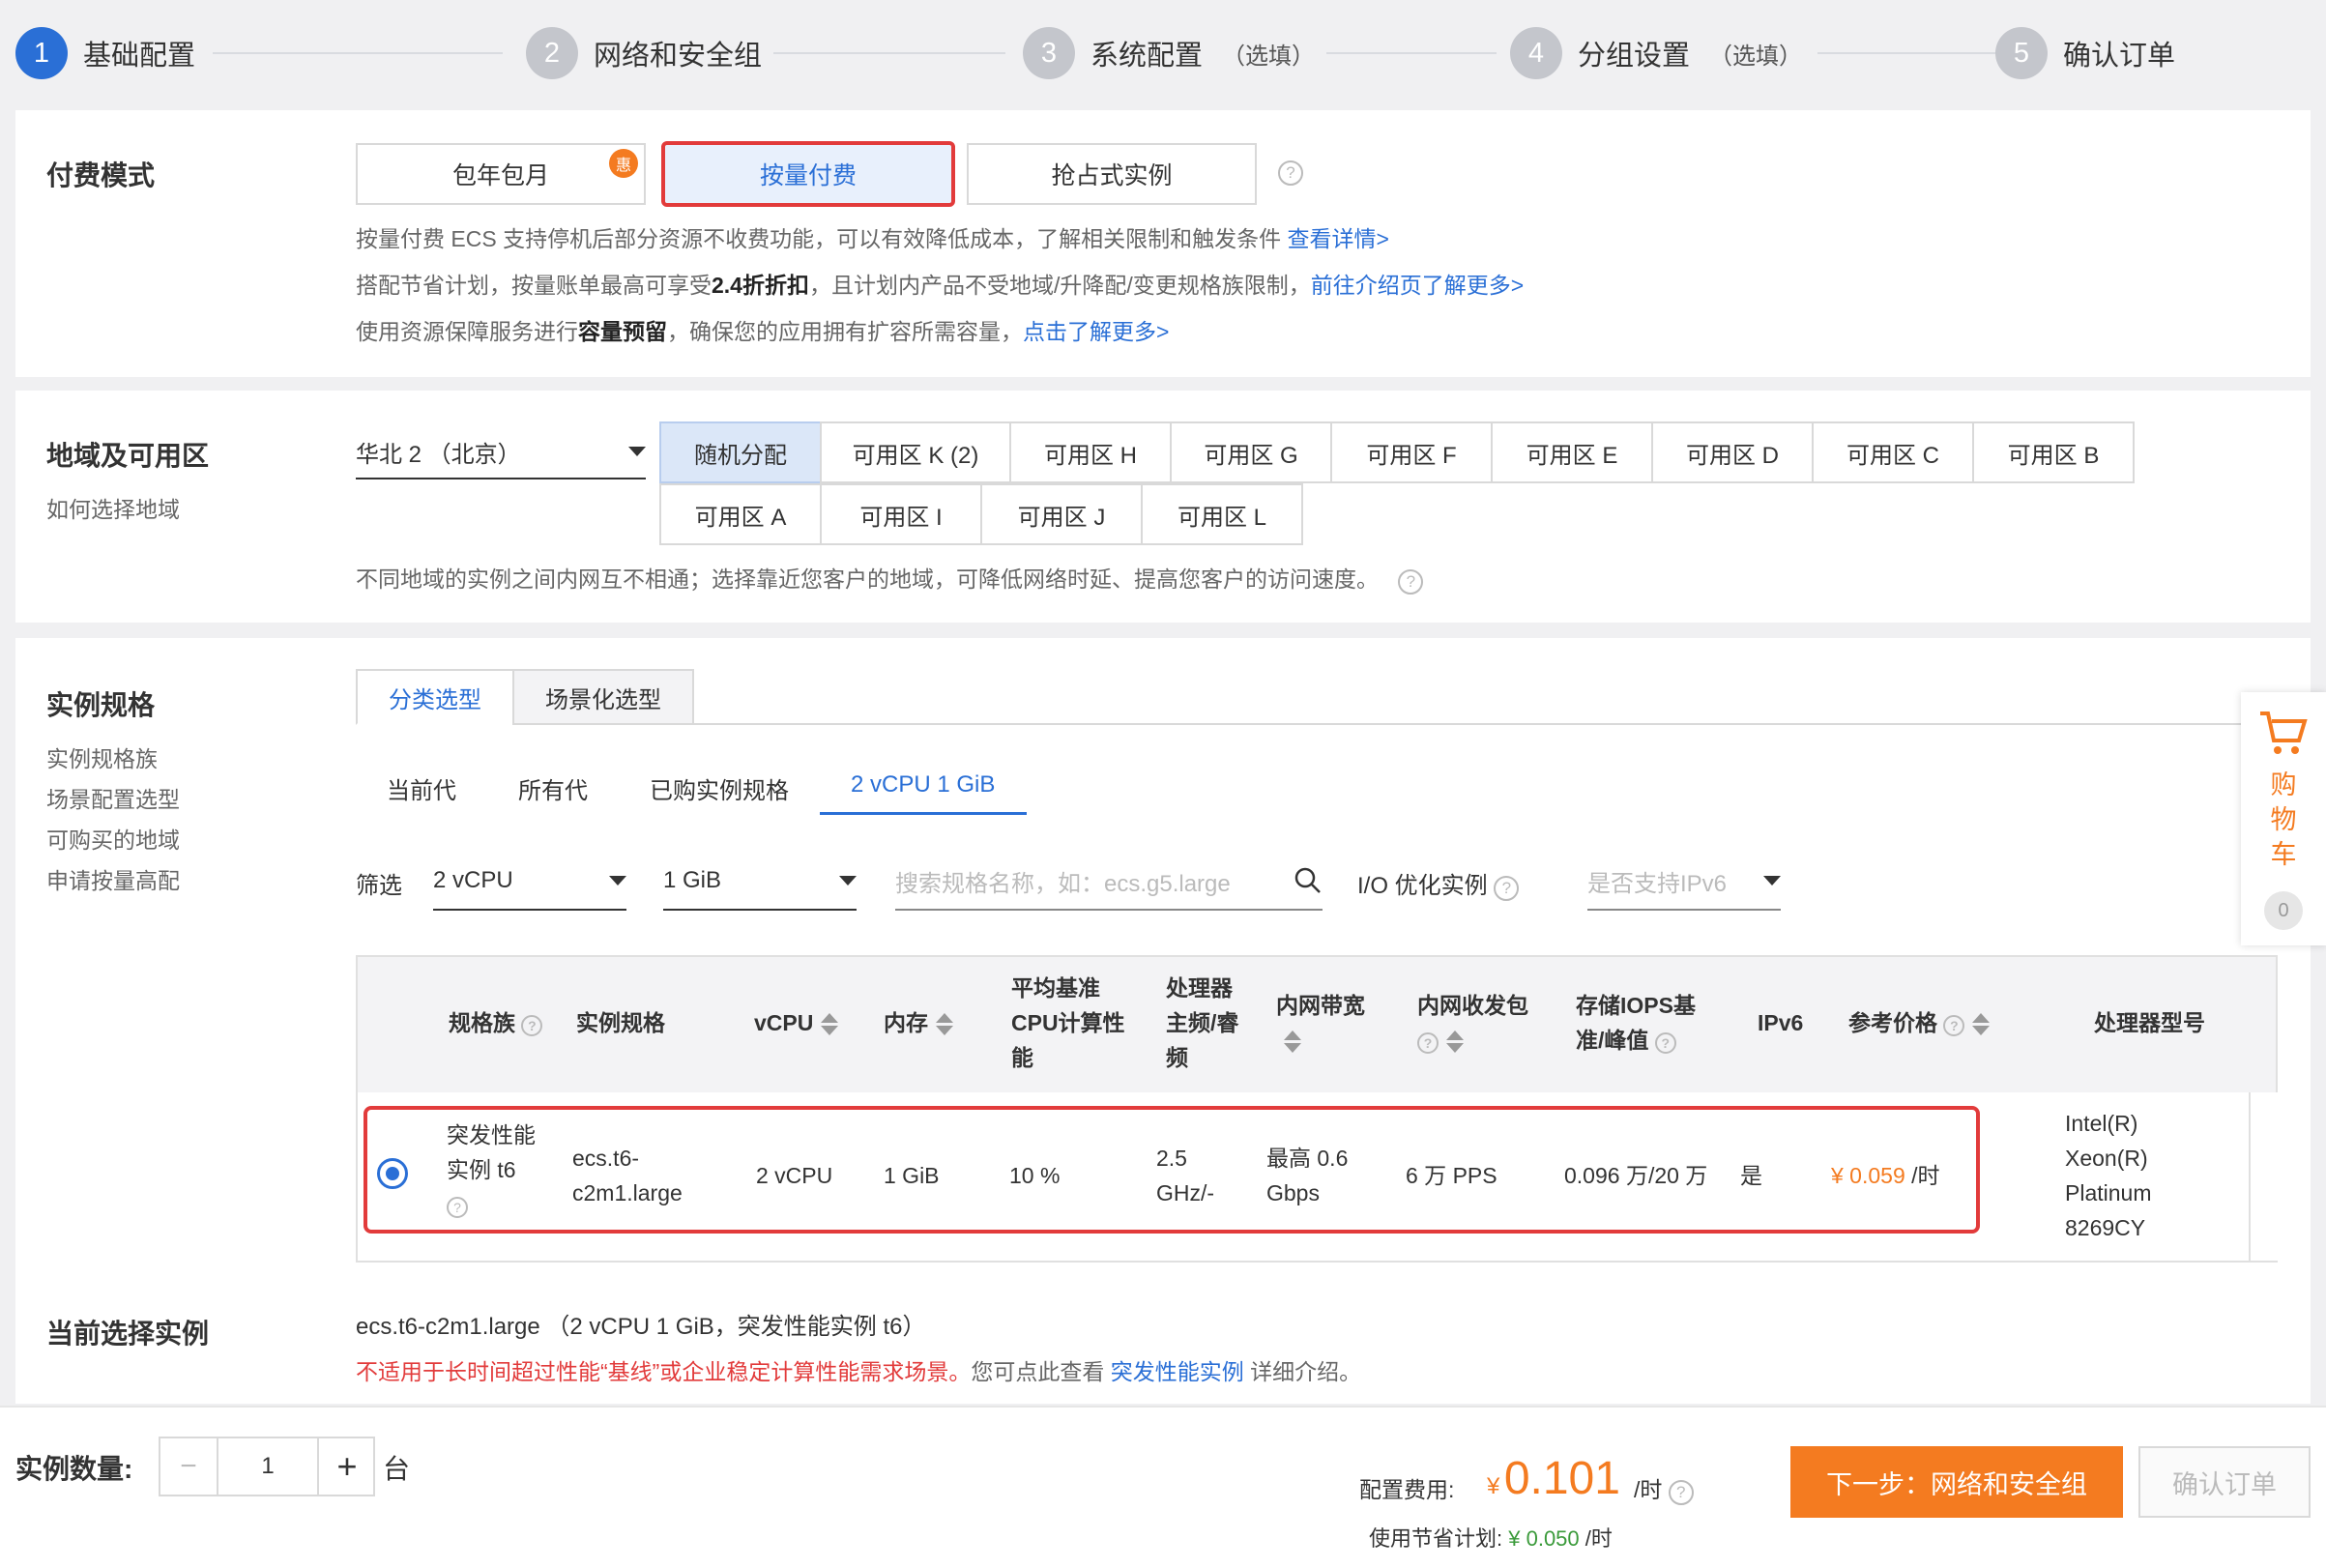 The width and height of the screenshot is (2326, 1568). I want to click on side-link-regions: 可购买的地域, so click(113, 838).